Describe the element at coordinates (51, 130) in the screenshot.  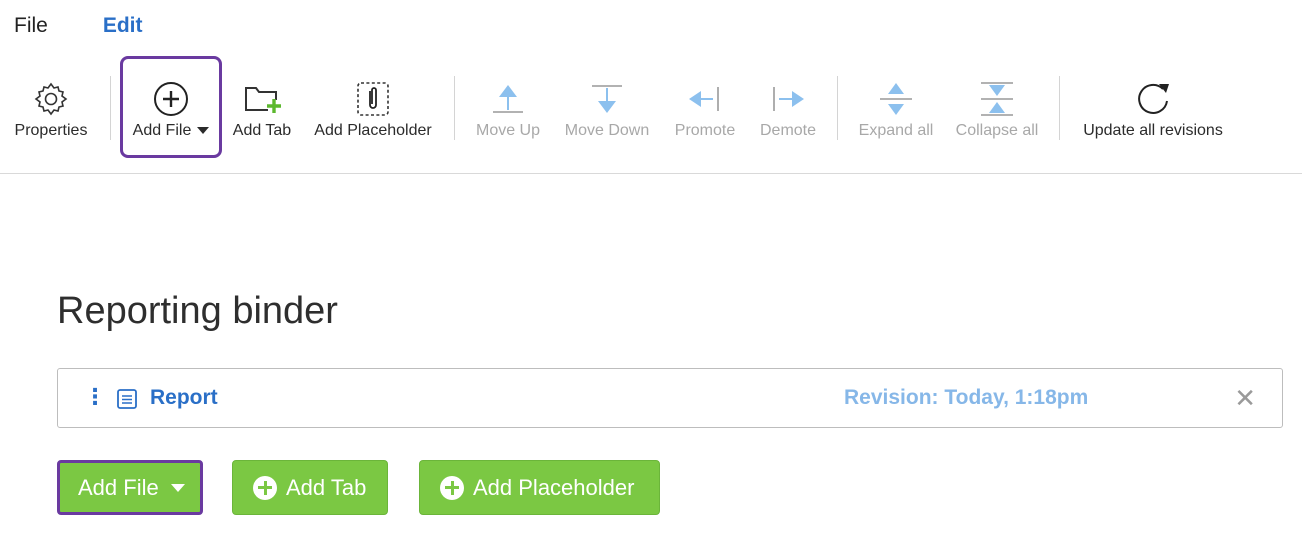
I see `properties-label: Properties` at that location.